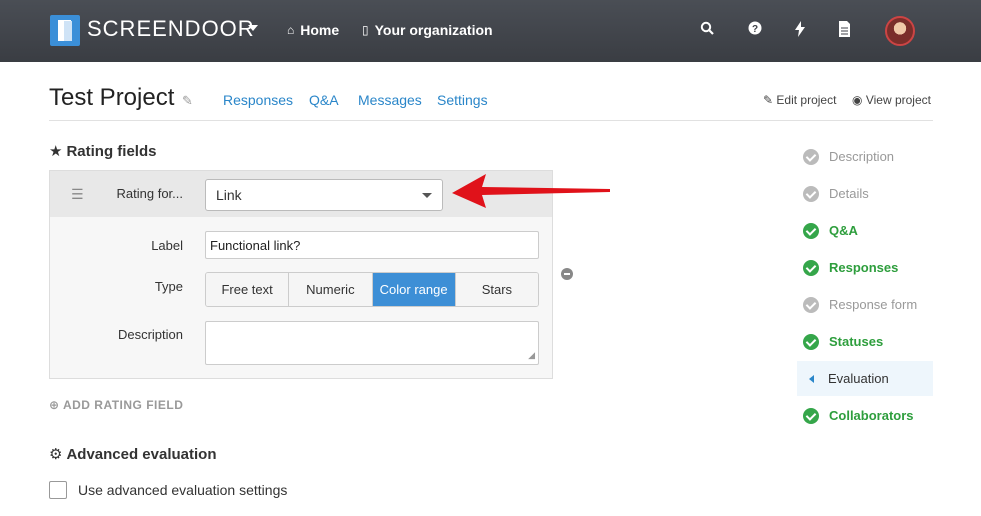 The width and height of the screenshot is (981, 516). I want to click on step-description: Description, so click(865, 156).